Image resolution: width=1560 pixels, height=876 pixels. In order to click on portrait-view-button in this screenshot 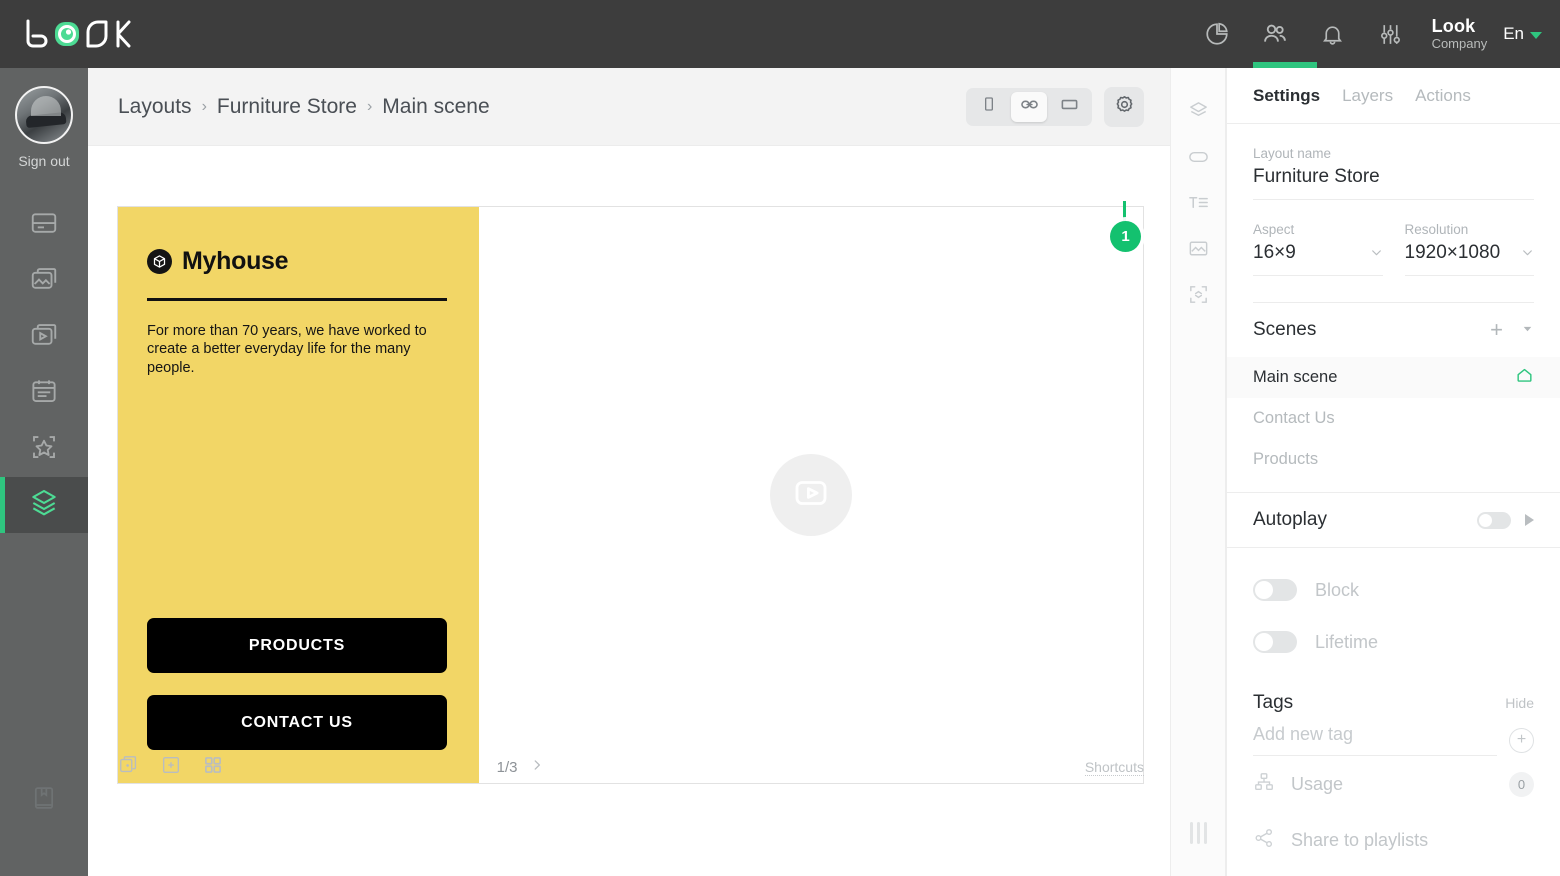, I will do `click(989, 107)`.